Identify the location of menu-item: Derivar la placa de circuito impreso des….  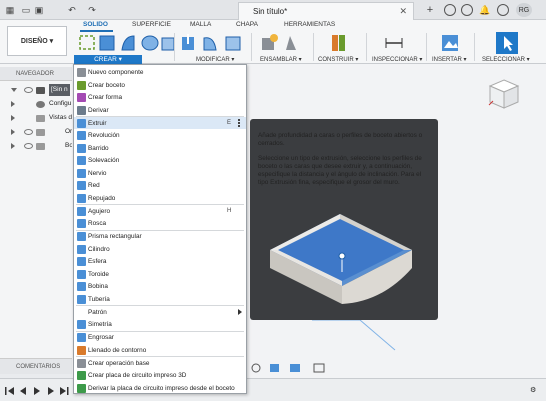
(160, 388).